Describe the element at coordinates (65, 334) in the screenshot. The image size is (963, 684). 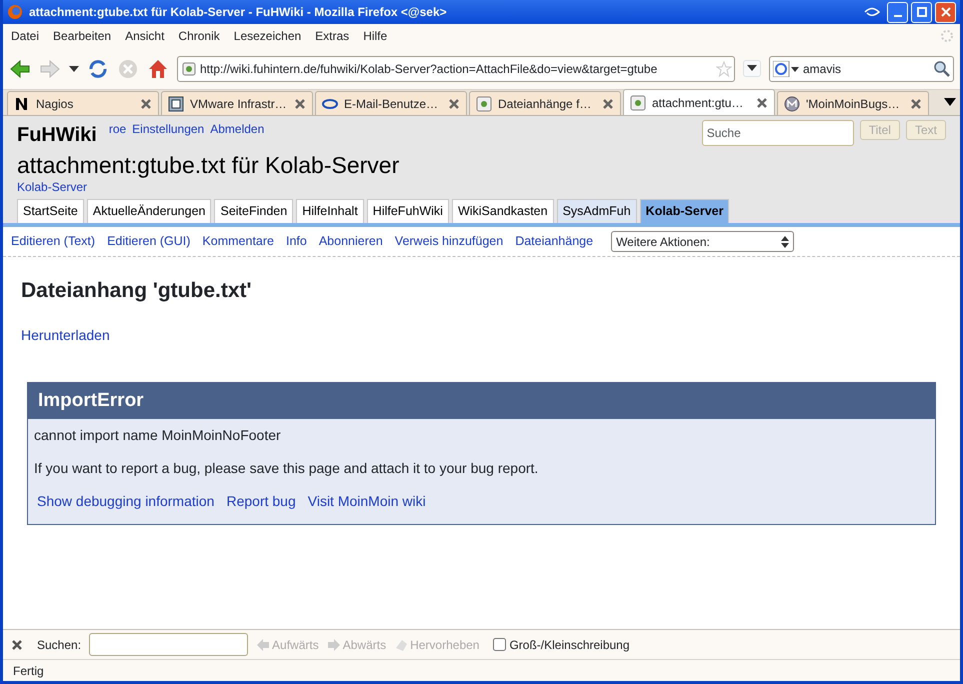
I see `download-link: Herunterladen` at that location.